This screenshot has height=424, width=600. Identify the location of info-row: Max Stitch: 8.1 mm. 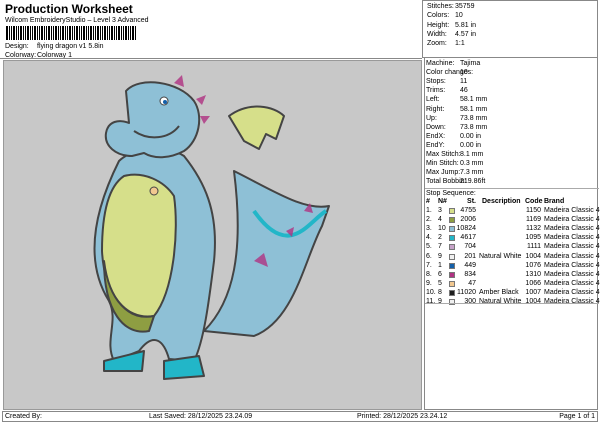
(454, 154).